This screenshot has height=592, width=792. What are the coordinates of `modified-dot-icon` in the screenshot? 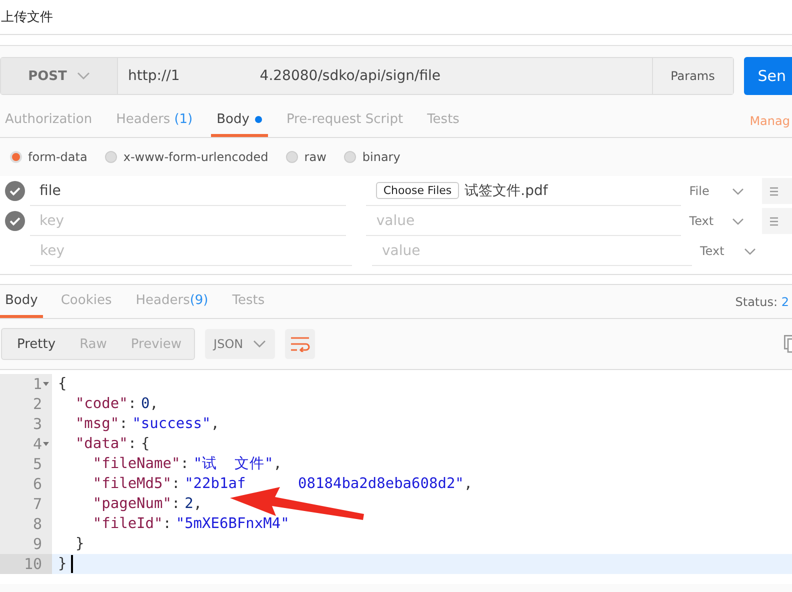 It's located at (258, 119).